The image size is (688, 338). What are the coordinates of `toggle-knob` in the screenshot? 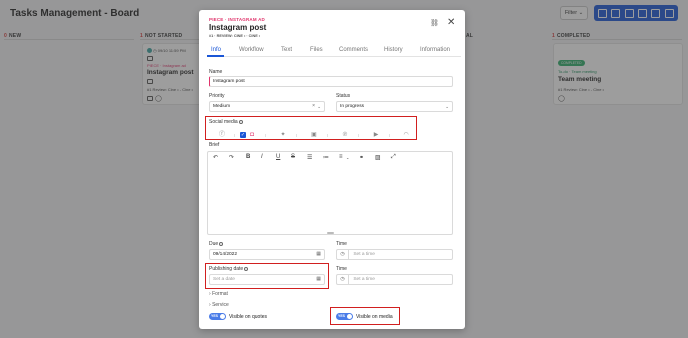 It's located at (222, 316).